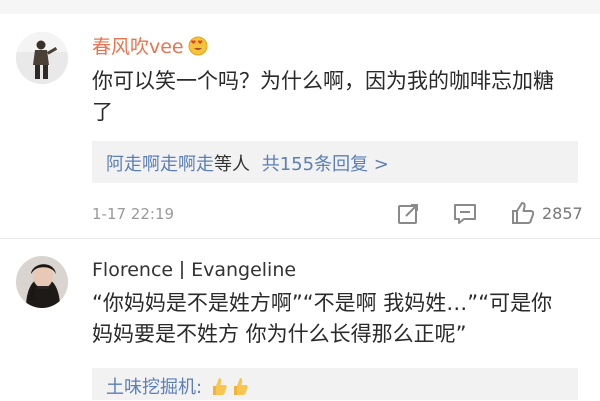 The height and width of the screenshot is (401, 600). What do you see at coordinates (182, 270) in the screenshot?
I see `name-separator` at bounding box center [182, 270].